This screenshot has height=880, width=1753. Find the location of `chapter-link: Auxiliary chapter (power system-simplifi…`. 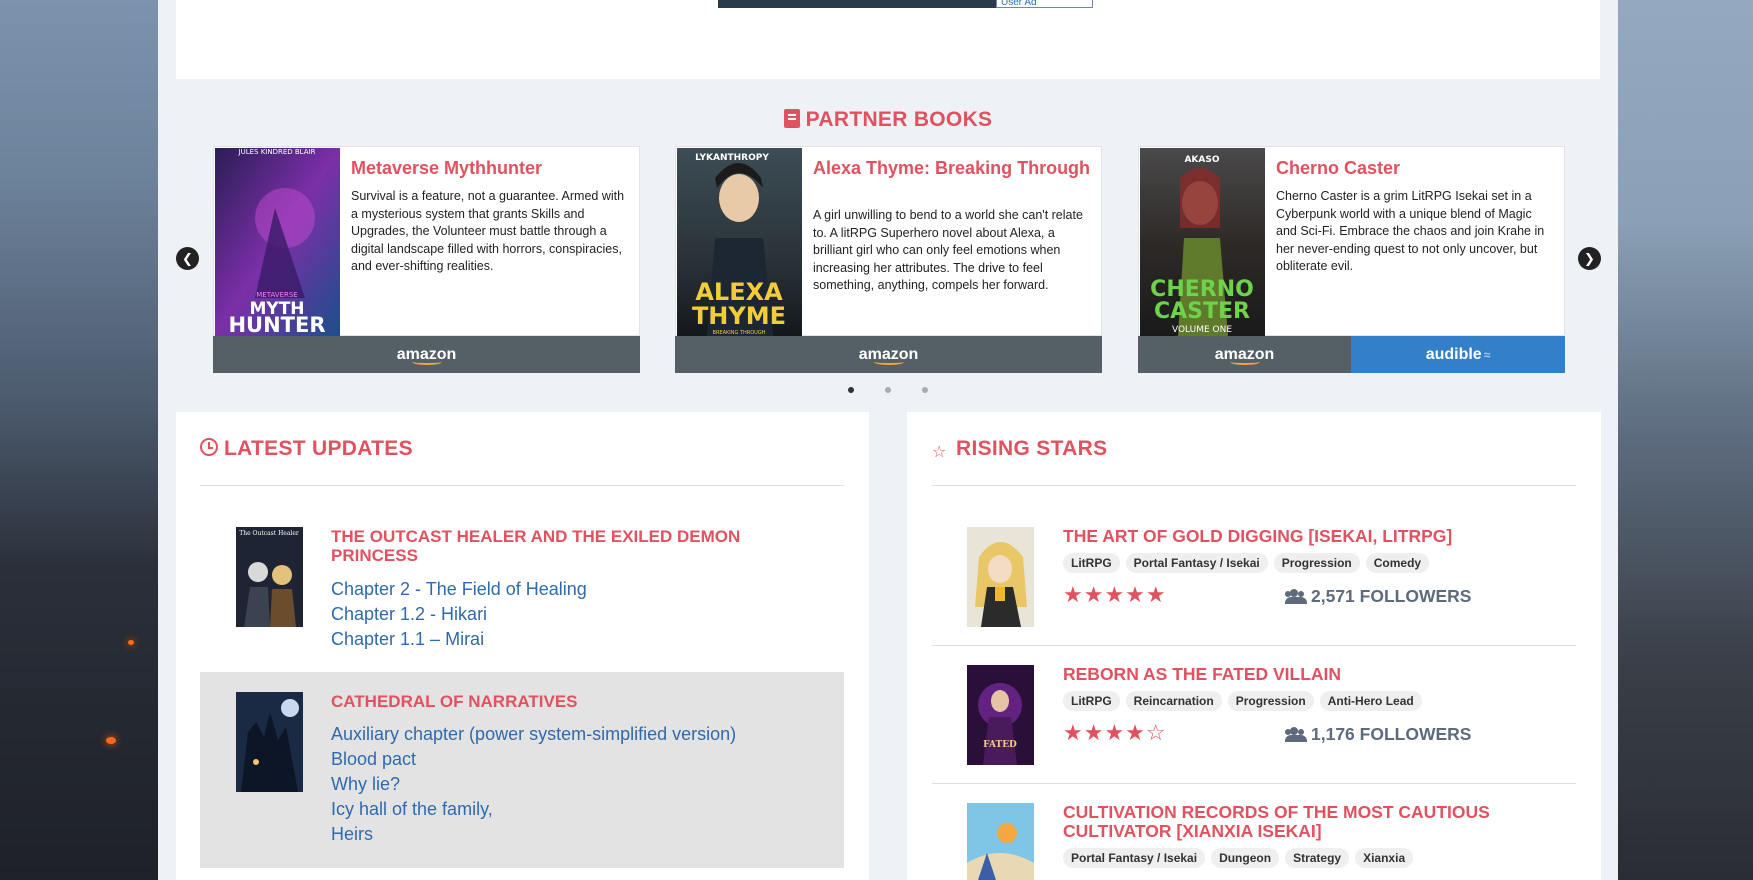

chapter-link: Auxiliary chapter (power system-simplifi… is located at coordinates (533, 734).